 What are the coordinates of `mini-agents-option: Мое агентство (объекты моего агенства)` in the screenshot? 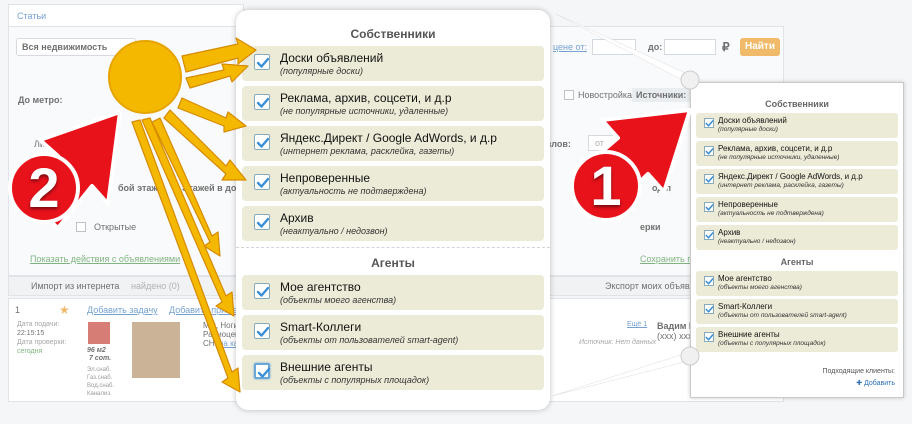 It's located at (797, 283).